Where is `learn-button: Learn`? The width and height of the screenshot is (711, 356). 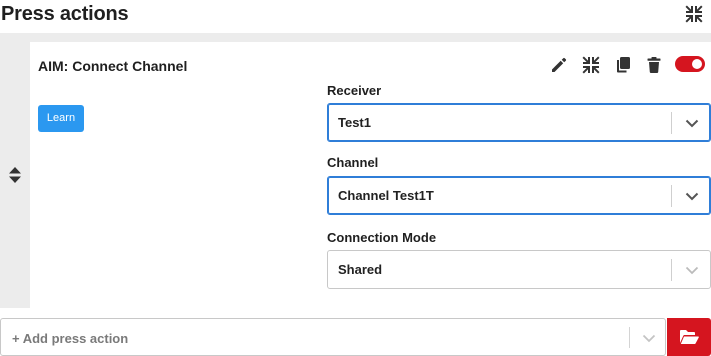
learn-button: Learn is located at coordinates (61, 118).